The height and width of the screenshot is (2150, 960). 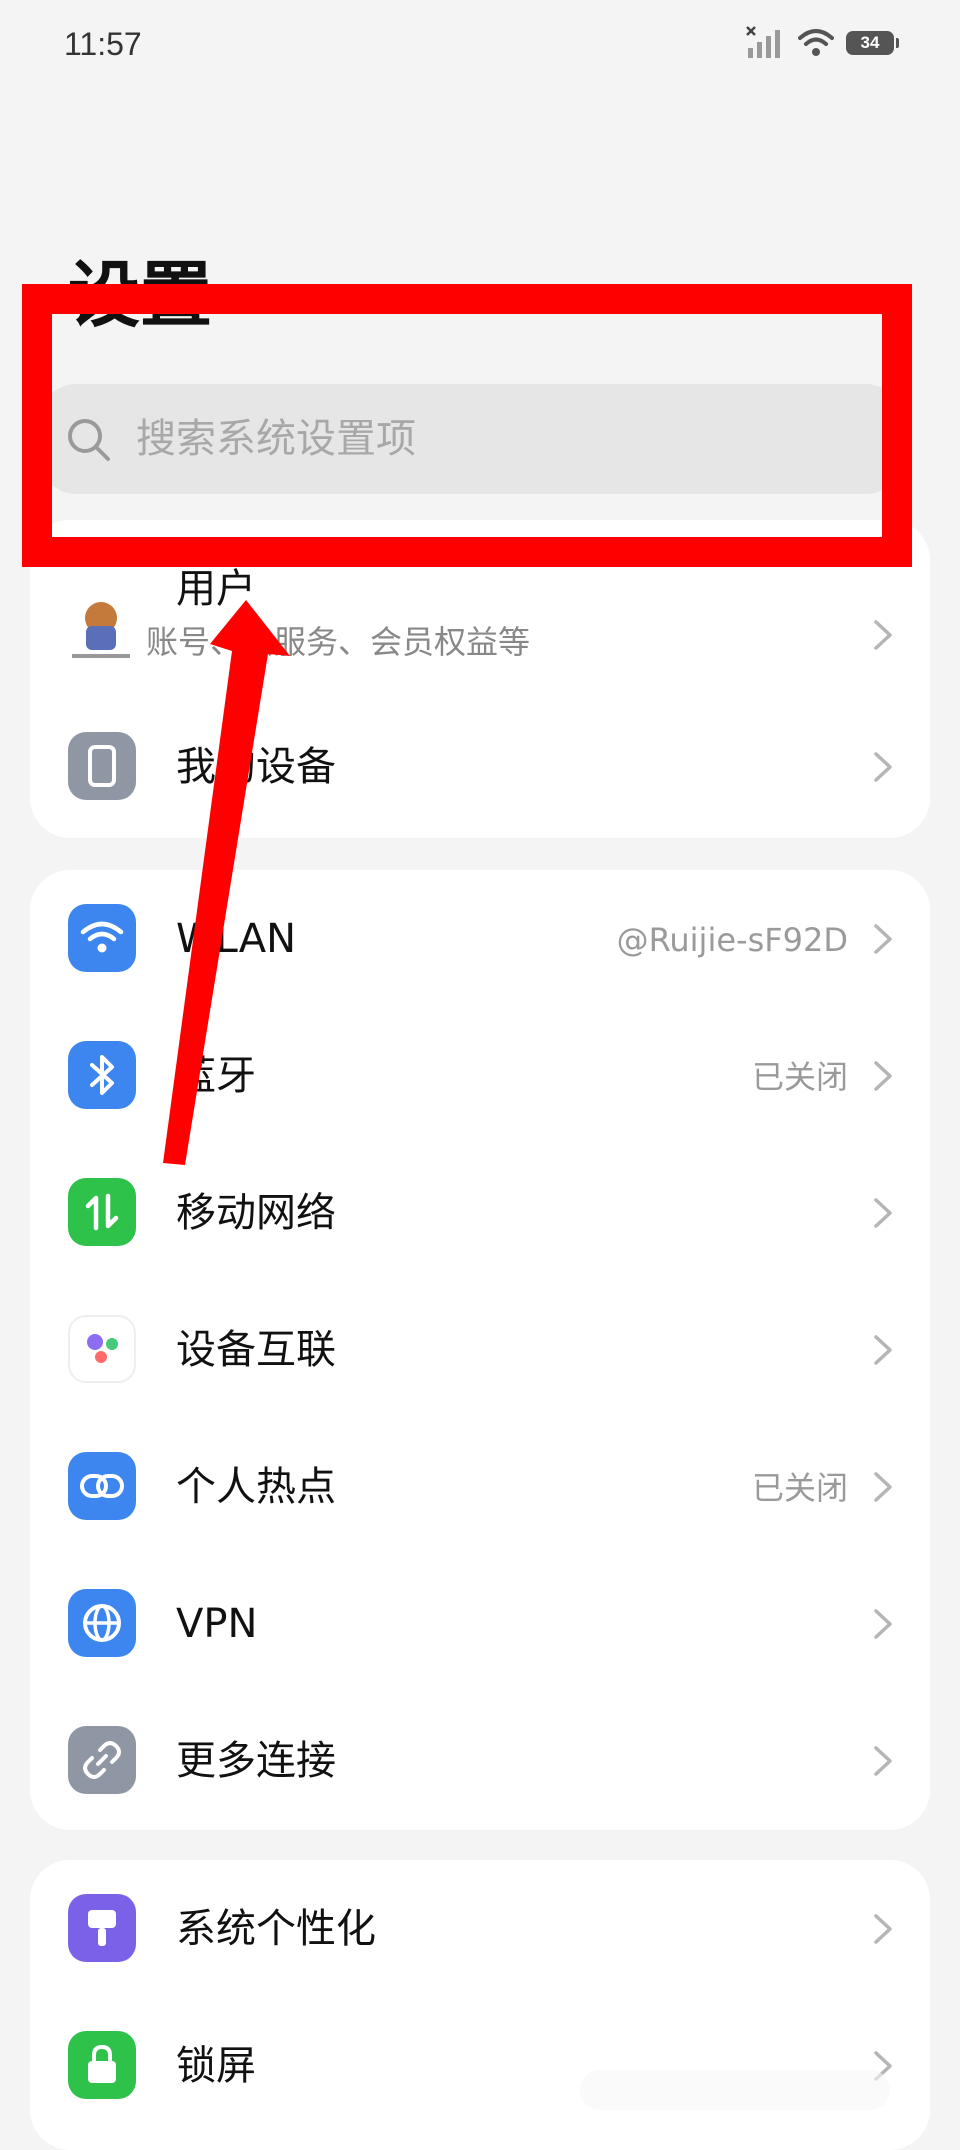 What do you see at coordinates (276, 1929) in the screenshot?
I see `item-label: 系统个性化` at bounding box center [276, 1929].